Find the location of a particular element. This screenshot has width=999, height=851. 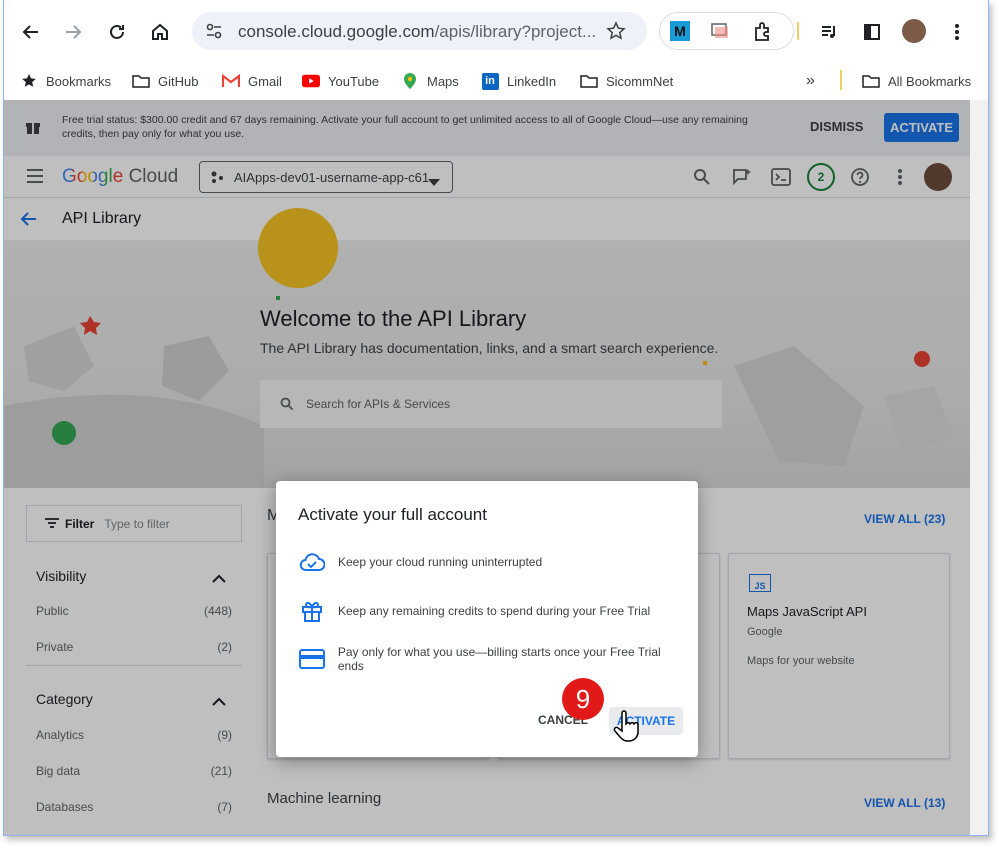

gift-icon is located at coordinates (312, 611).